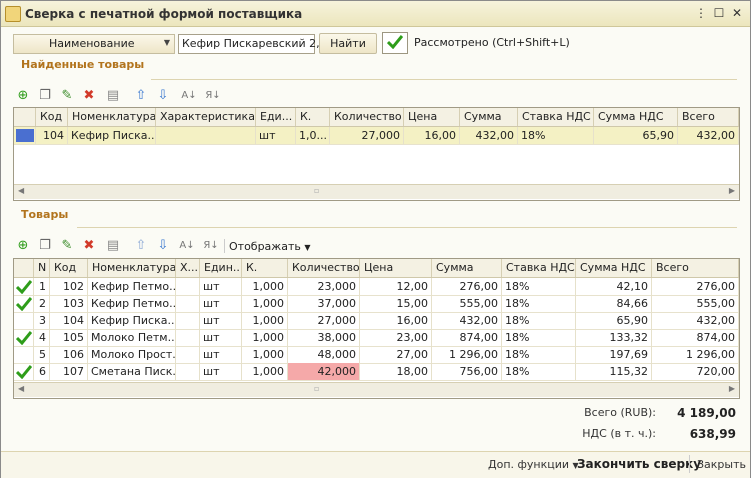  Describe the element at coordinates (695, 354) in the screenshot. I see `cell-total: 1 296,00` at that location.